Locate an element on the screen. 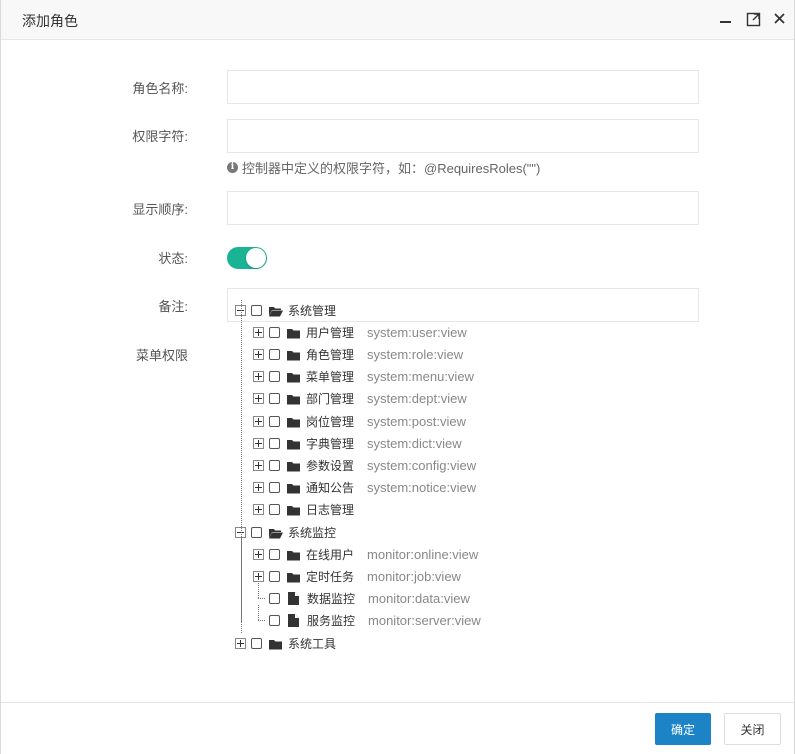 This screenshot has height=754, width=795. tree-node-child: 数据监控 monitor:data:view is located at coordinates (361, 596).